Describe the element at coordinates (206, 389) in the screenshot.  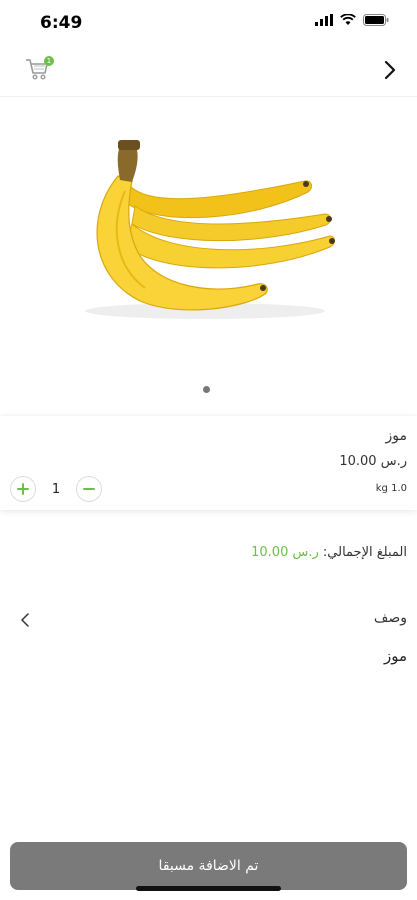
I see `carousel-dot` at that location.